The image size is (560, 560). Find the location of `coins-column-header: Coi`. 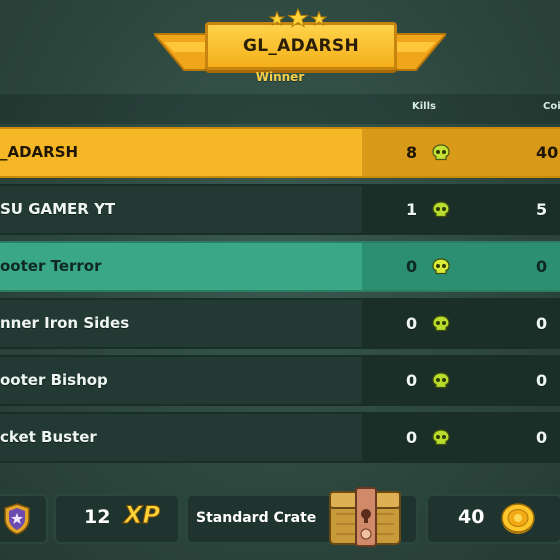

coins-column-header: Coi is located at coordinates (551, 106).